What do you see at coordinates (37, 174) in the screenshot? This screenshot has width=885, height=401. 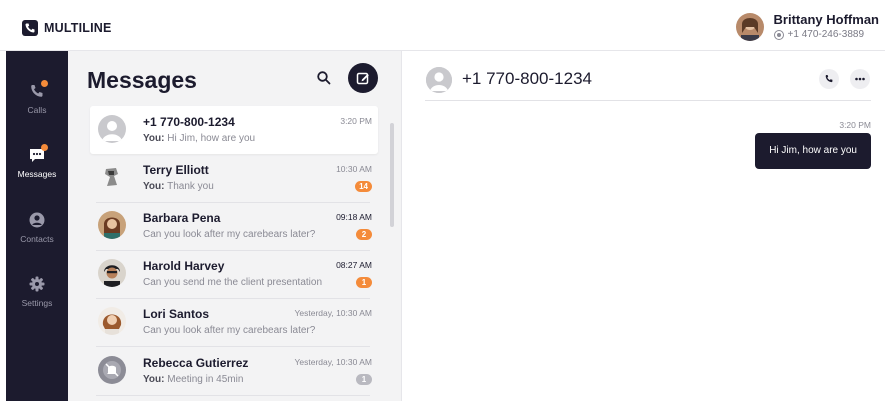 I see `nav-label-messages: Messages` at bounding box center [37, 174].